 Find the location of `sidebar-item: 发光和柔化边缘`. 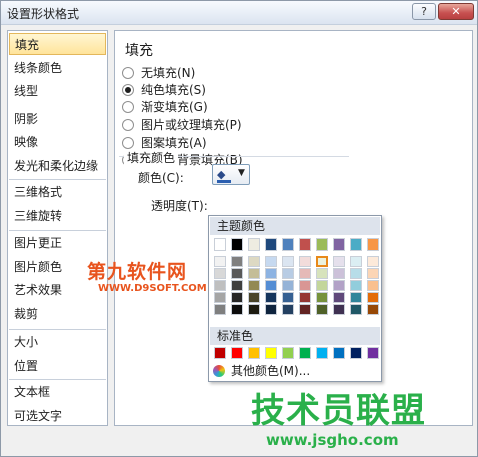

sidebar-item: 发光和柔化边缘 is located at coordinates (57, 166).